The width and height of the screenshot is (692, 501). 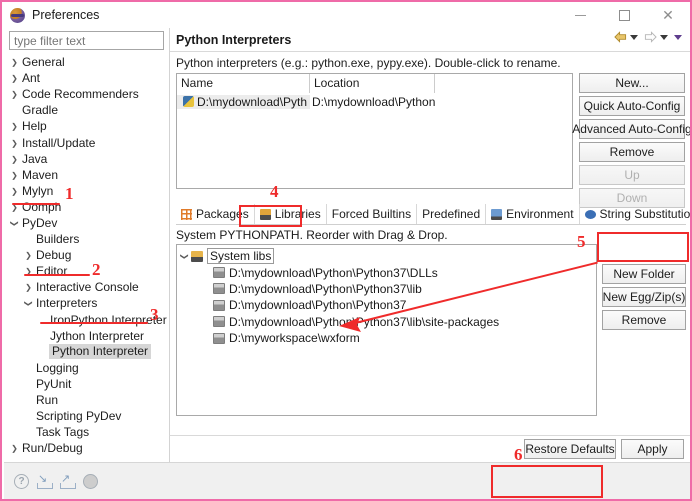 I want to click on libraries-root-node: System libs, so click(x=386, y=256).